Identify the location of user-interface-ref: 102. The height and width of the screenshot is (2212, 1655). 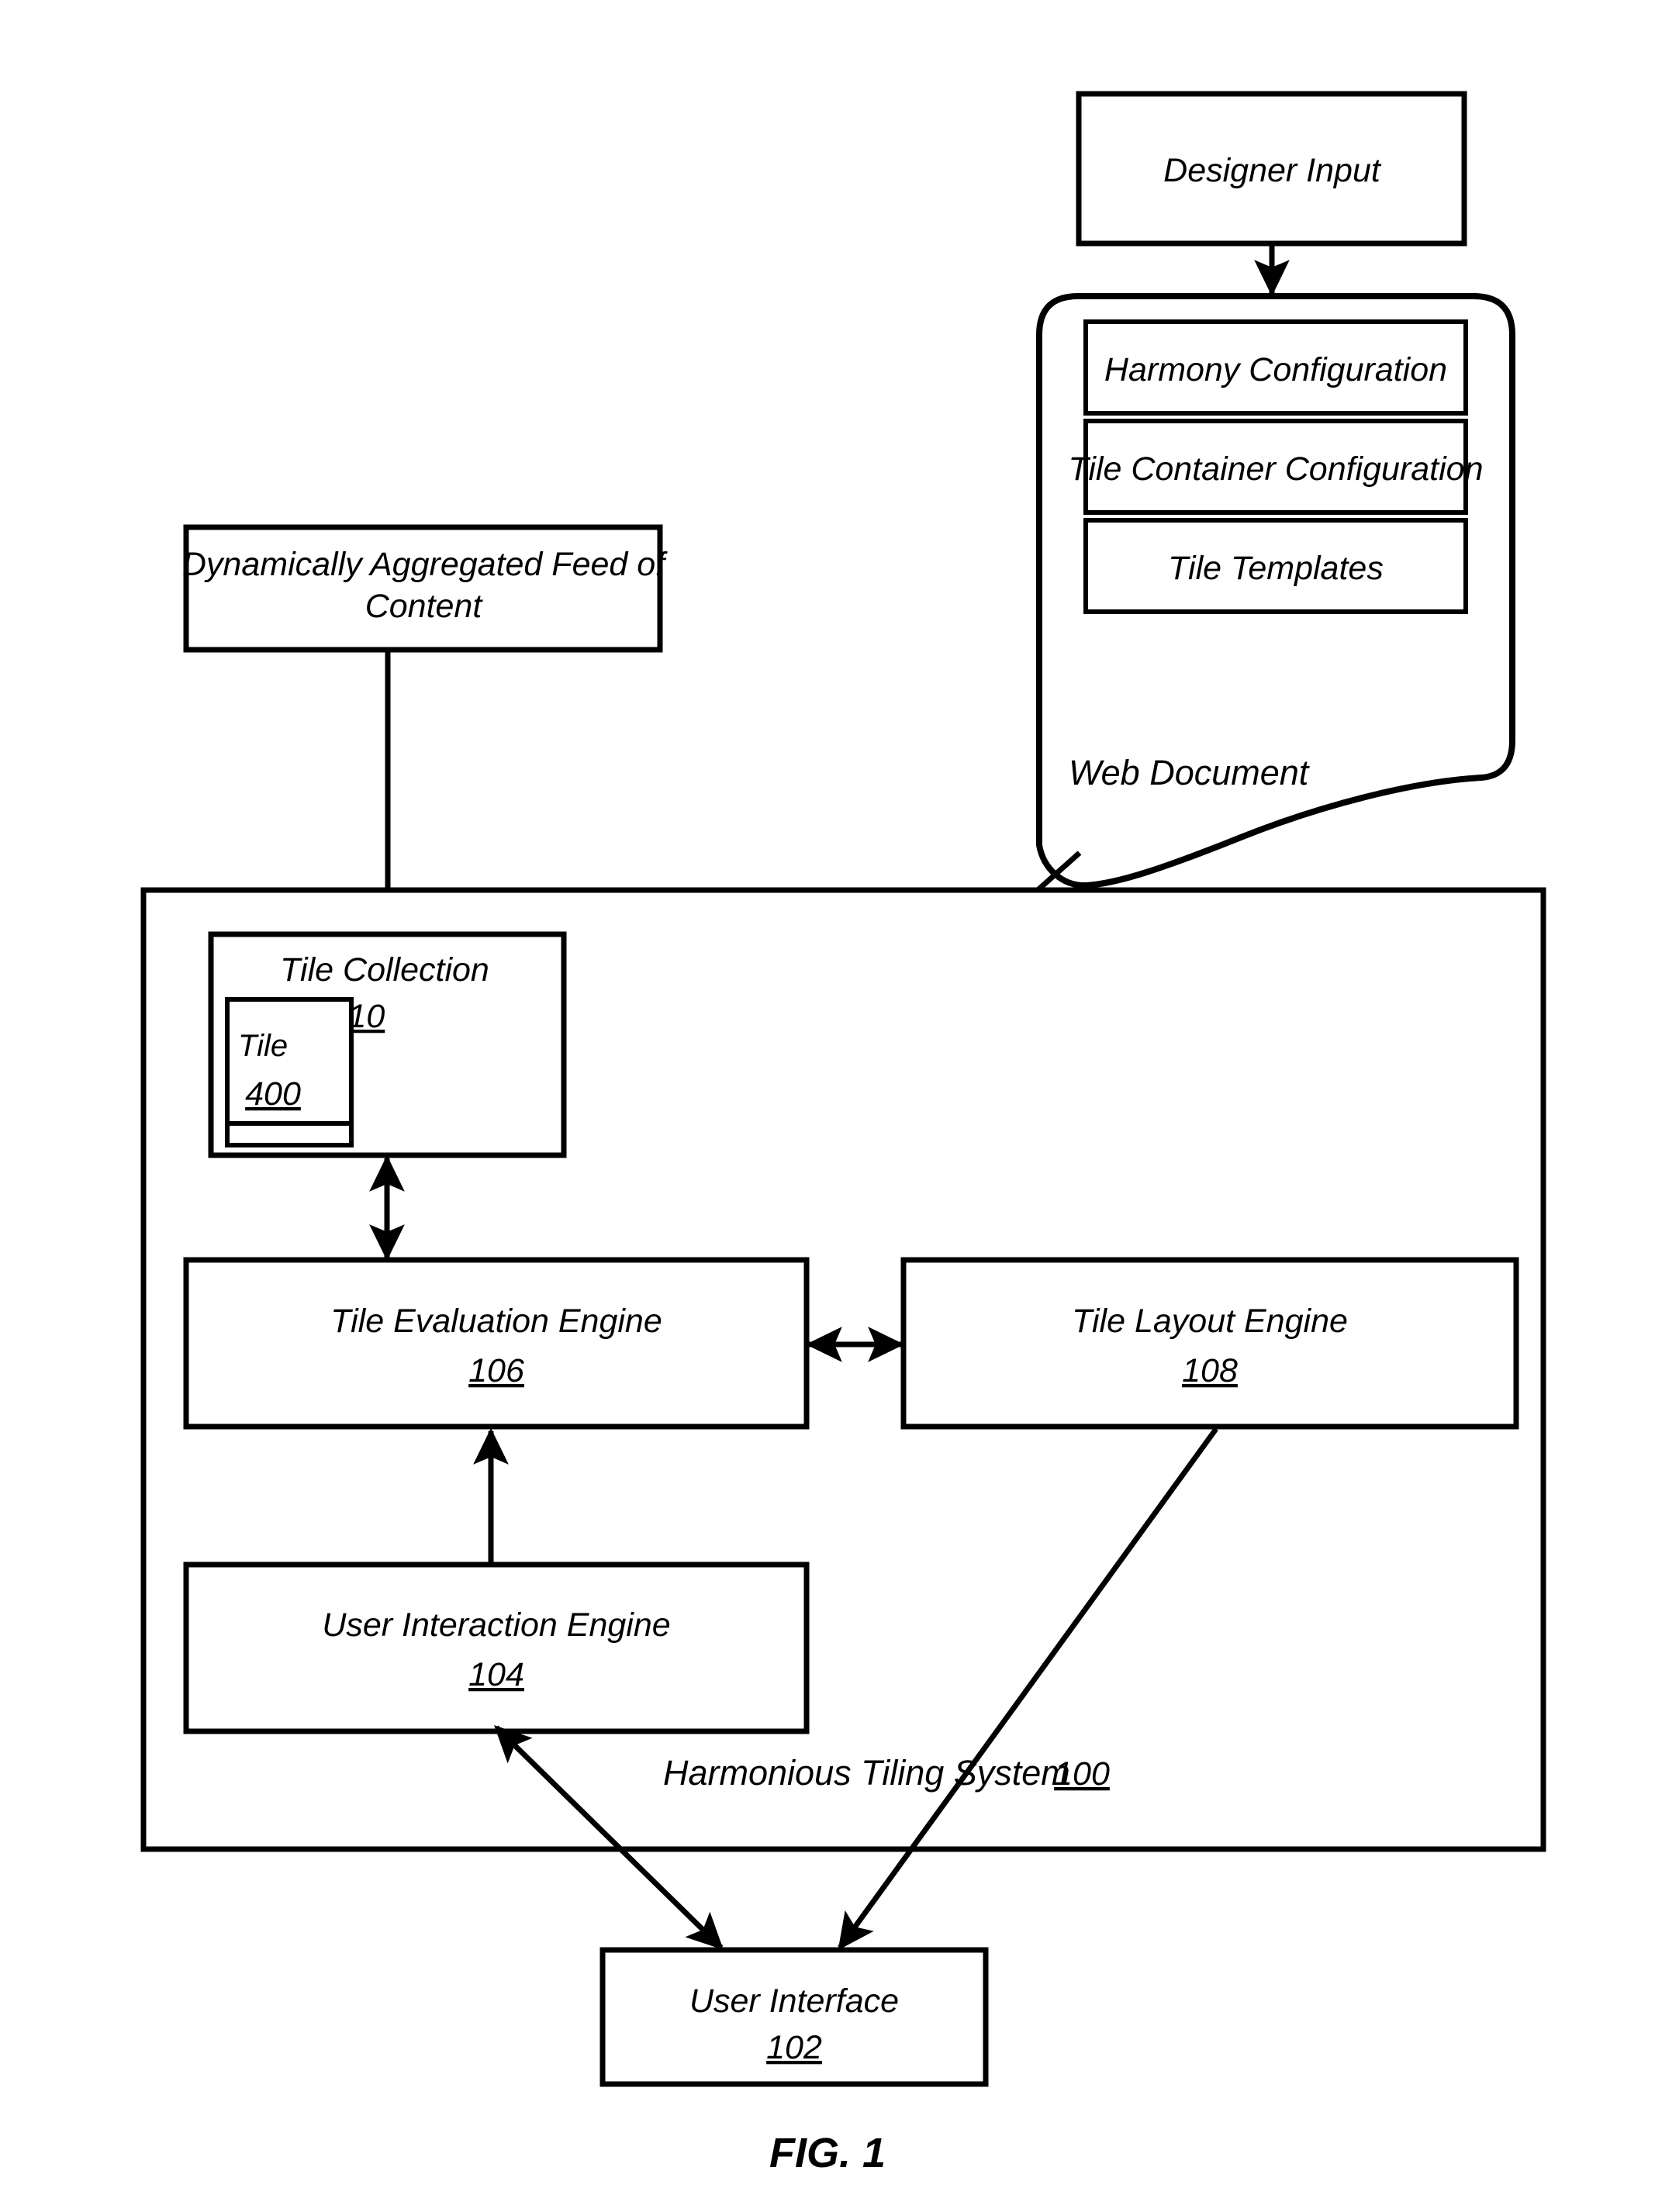
(794, 2047).